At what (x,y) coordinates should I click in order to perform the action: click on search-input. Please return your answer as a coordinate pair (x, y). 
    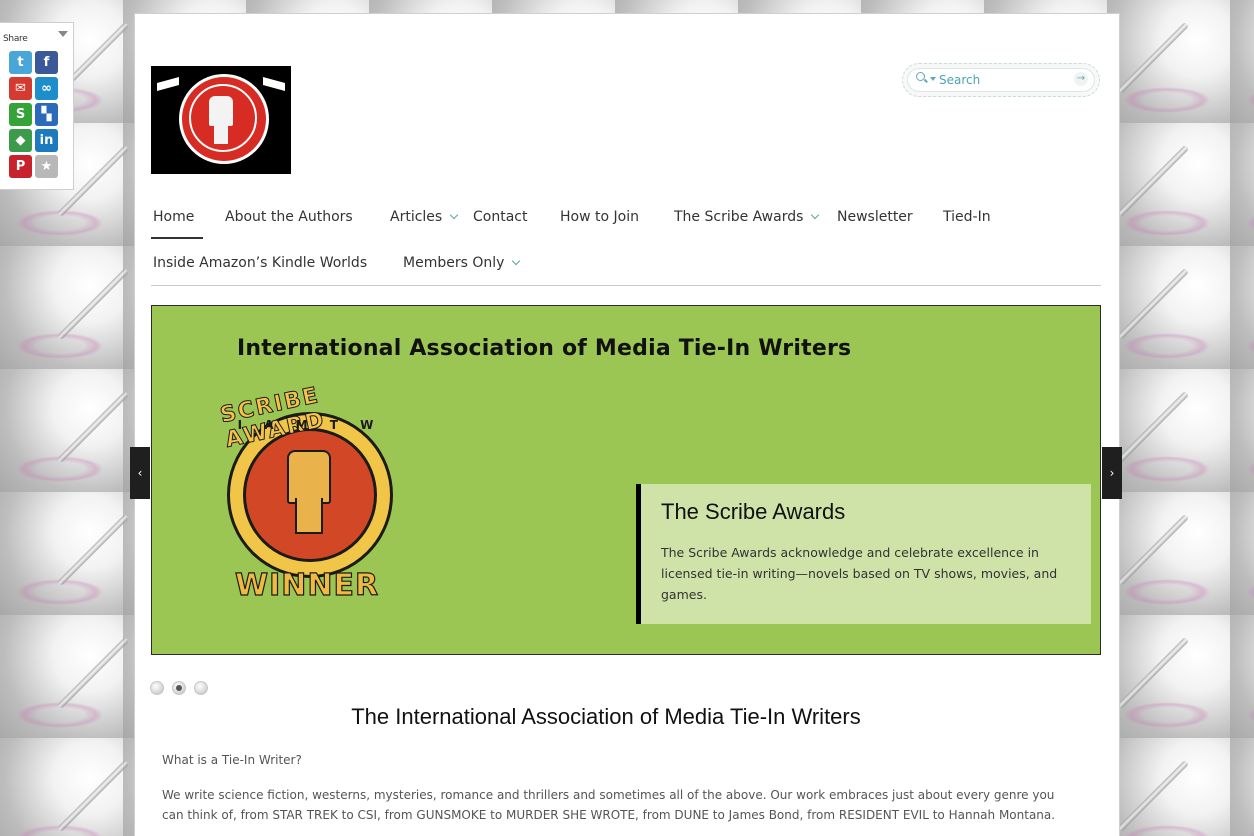
    Looking at the image, I should click on (1004, 80).